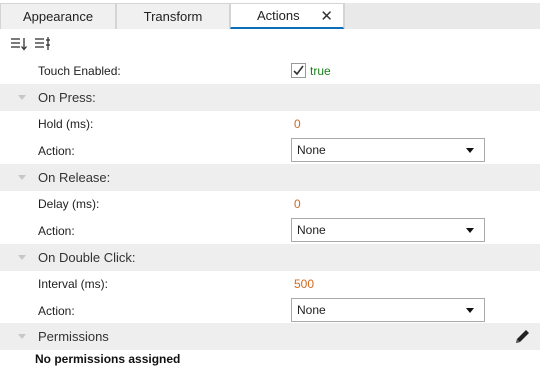 This screenshot has height=366, width=540. I want to click on tab-actions-label: Actions, so click(278, 15).